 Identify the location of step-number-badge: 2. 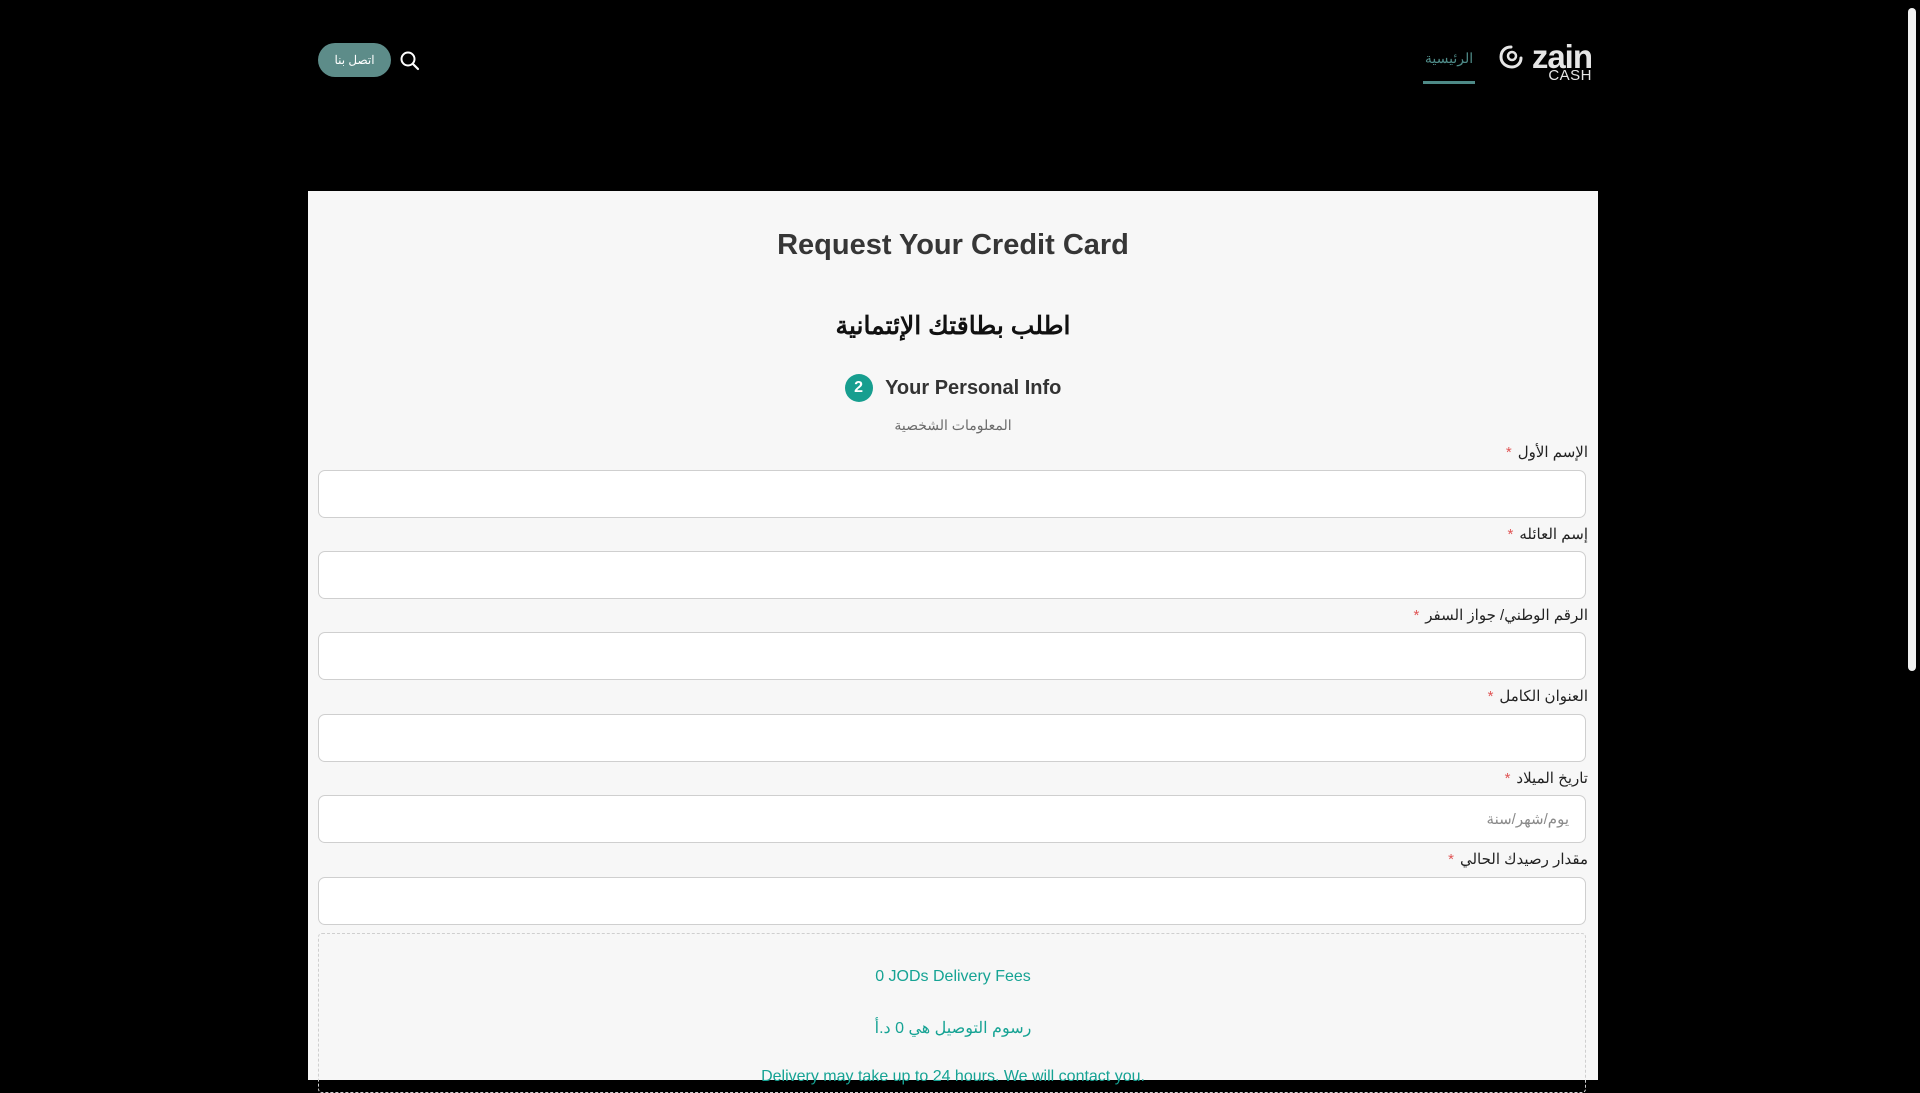
(858, 388).